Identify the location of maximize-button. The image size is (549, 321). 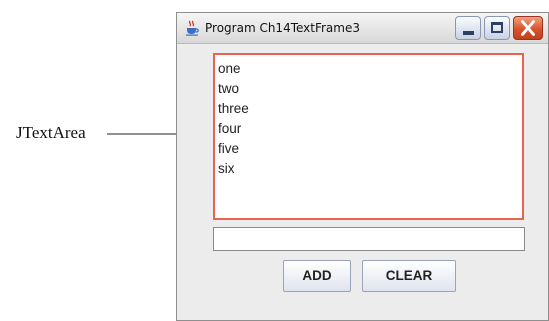
(497, 28).